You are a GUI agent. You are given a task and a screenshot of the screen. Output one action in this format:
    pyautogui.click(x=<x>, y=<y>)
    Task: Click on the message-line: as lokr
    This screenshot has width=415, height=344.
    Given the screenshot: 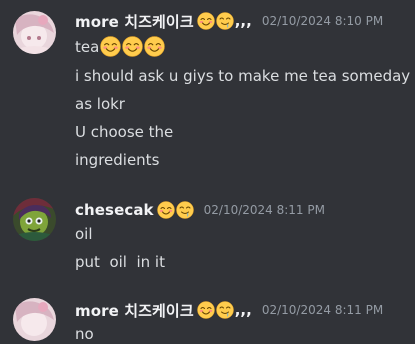 What is the action you would take?
    pyautogui.click(x=100, y=104)
    